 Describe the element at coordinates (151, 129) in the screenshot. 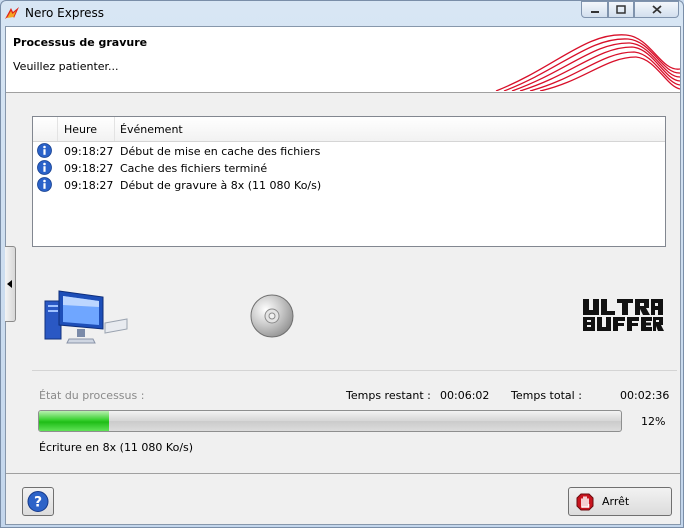

I see `column-header-event: Événement` at that location.